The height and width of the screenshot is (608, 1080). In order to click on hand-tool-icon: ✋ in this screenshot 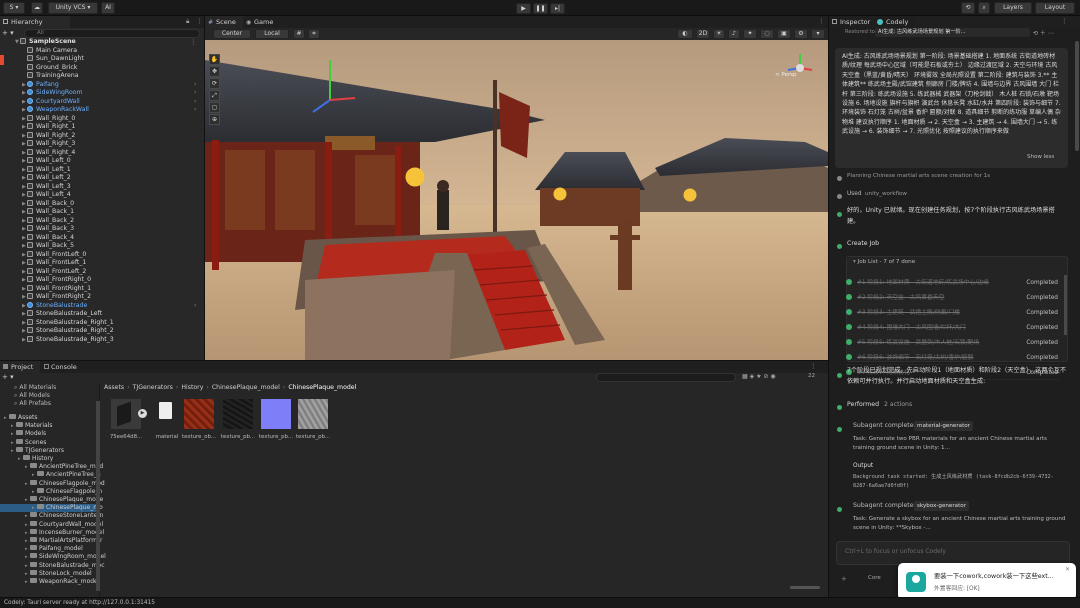, I will do `click(214, 59)`.